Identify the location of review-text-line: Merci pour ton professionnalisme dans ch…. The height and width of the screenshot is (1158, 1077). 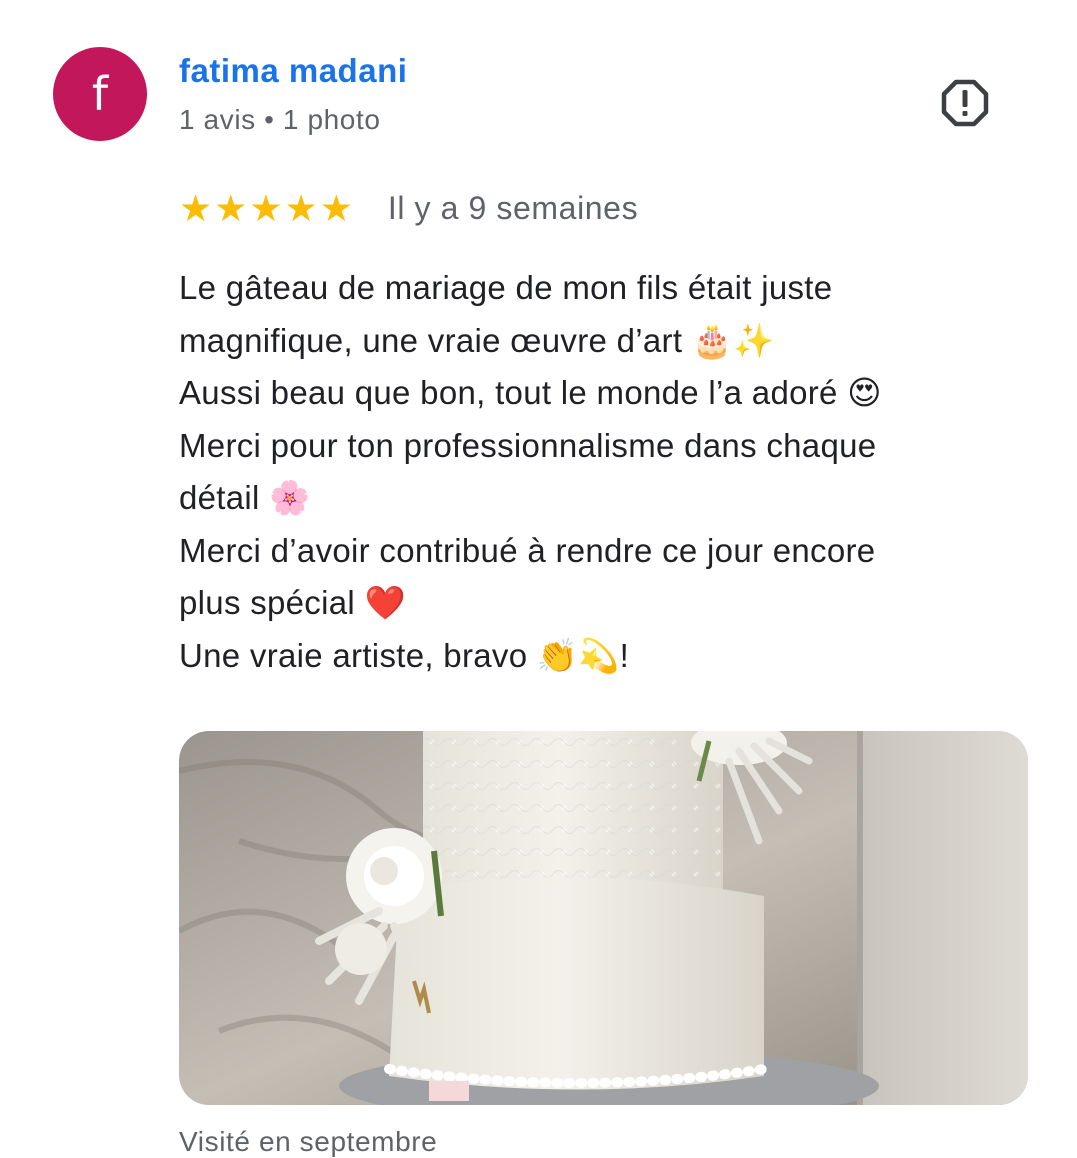
(528, 445).